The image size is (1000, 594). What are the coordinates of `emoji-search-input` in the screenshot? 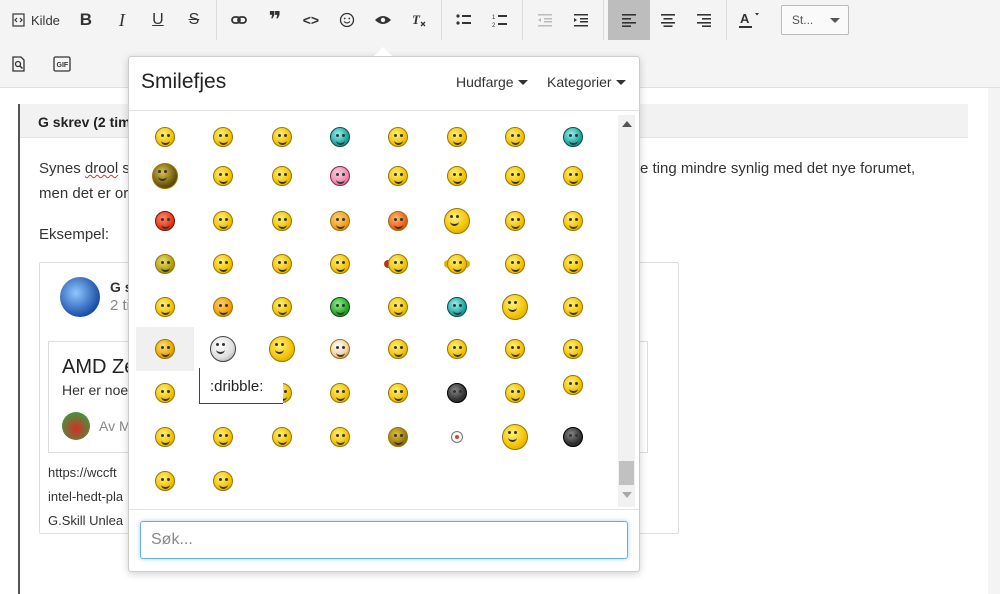 It's located at (384, 540).